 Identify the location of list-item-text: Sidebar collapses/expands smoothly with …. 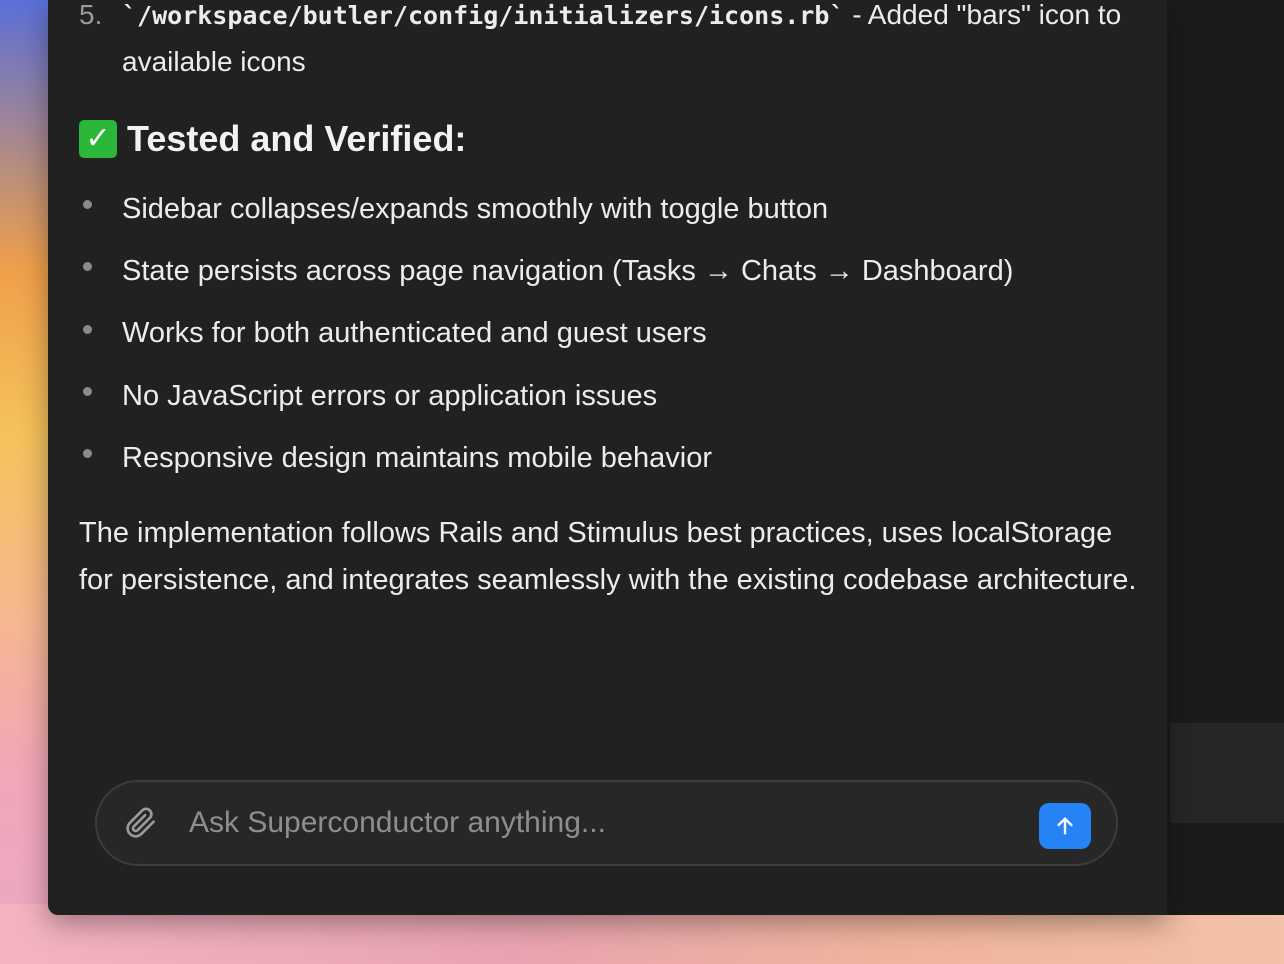
(475, 208).